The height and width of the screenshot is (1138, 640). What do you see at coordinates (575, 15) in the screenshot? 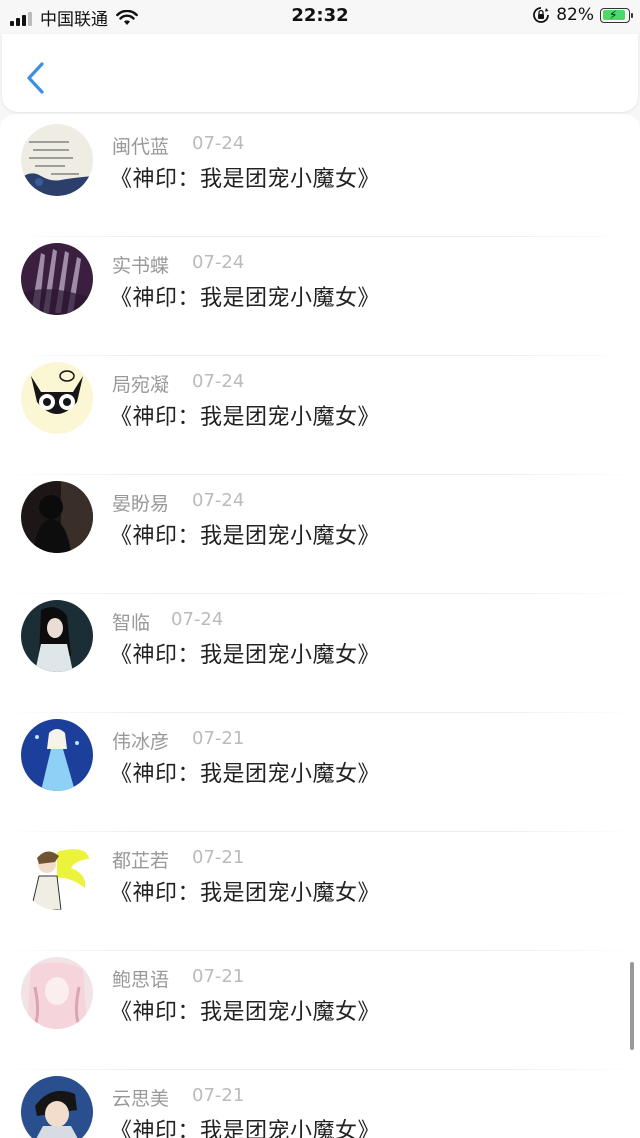
I see `battery-percent: 82%` at bounding box center [575, 15].